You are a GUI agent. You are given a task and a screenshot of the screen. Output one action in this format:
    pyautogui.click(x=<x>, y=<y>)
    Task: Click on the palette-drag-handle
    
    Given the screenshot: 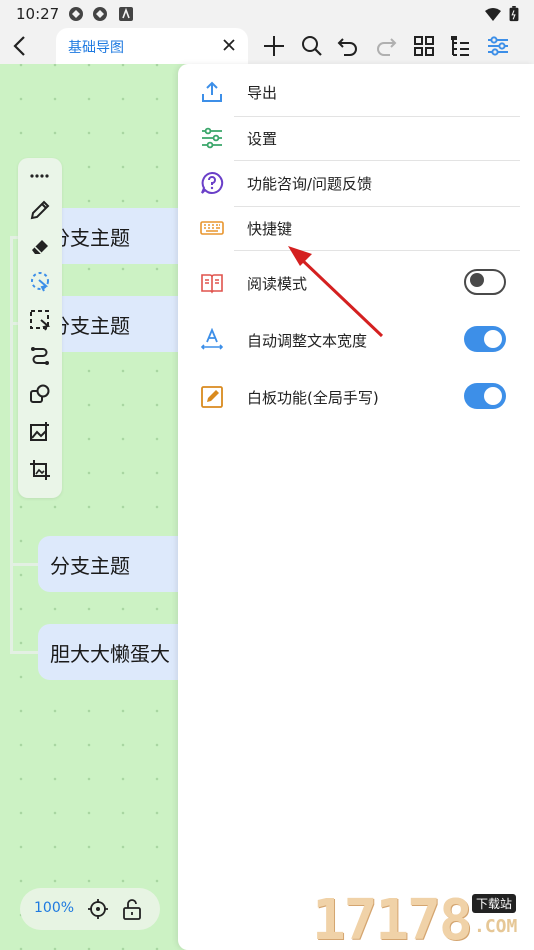 What is the action you would take?
    pyautogui.click(x=40, y=176)
    